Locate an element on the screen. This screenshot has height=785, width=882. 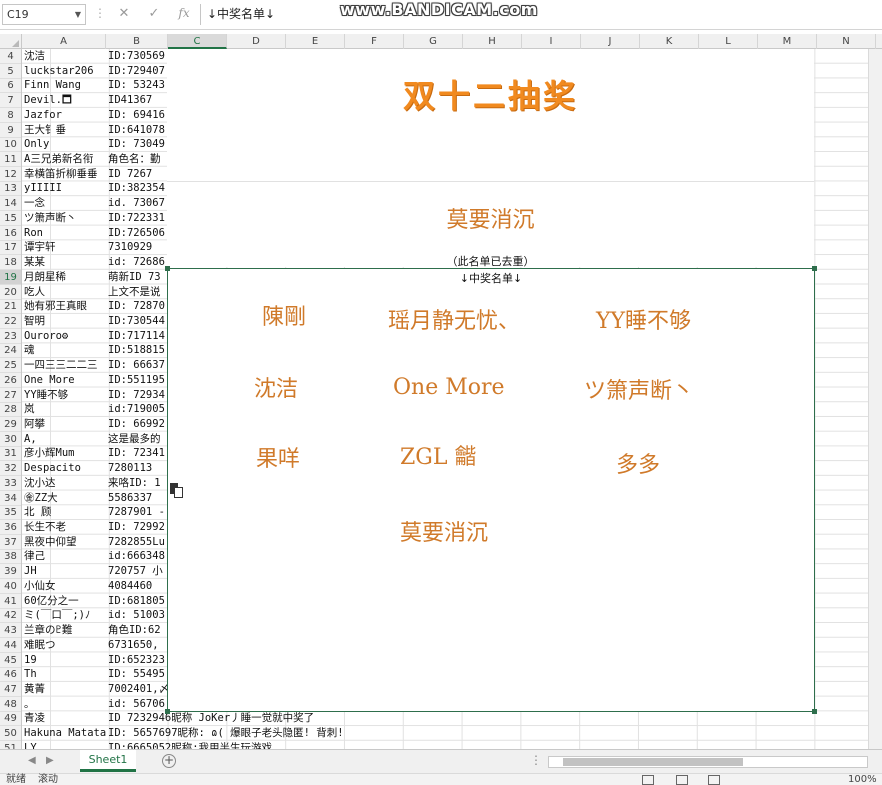
cell-a-name: 。 is located at coordinates (64, 704).